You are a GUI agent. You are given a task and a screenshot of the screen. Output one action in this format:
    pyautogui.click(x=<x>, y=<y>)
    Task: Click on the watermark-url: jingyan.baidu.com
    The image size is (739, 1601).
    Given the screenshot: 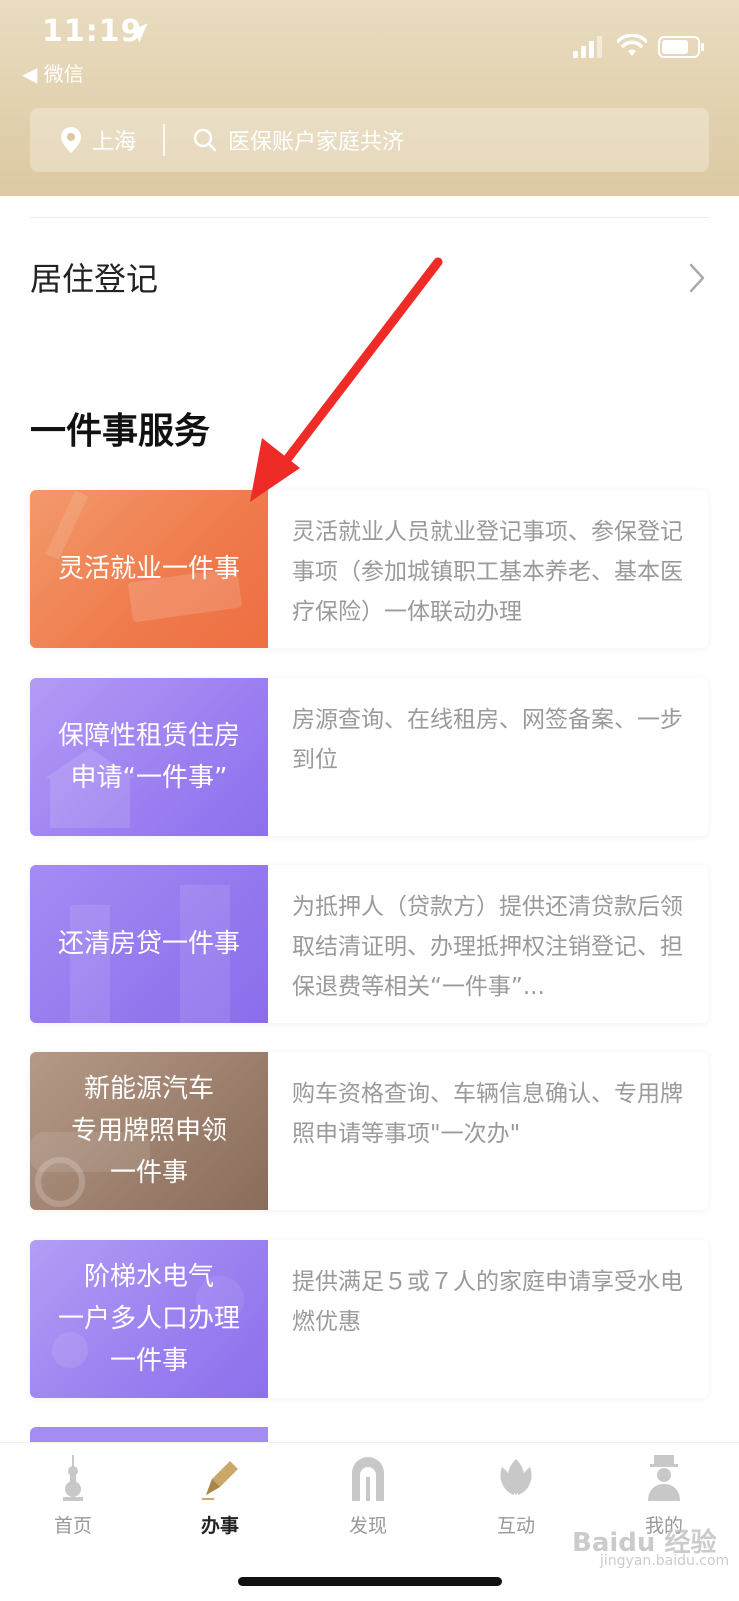 What is the action you would take?
    pyautogui.click(x=665, y=1561)
    